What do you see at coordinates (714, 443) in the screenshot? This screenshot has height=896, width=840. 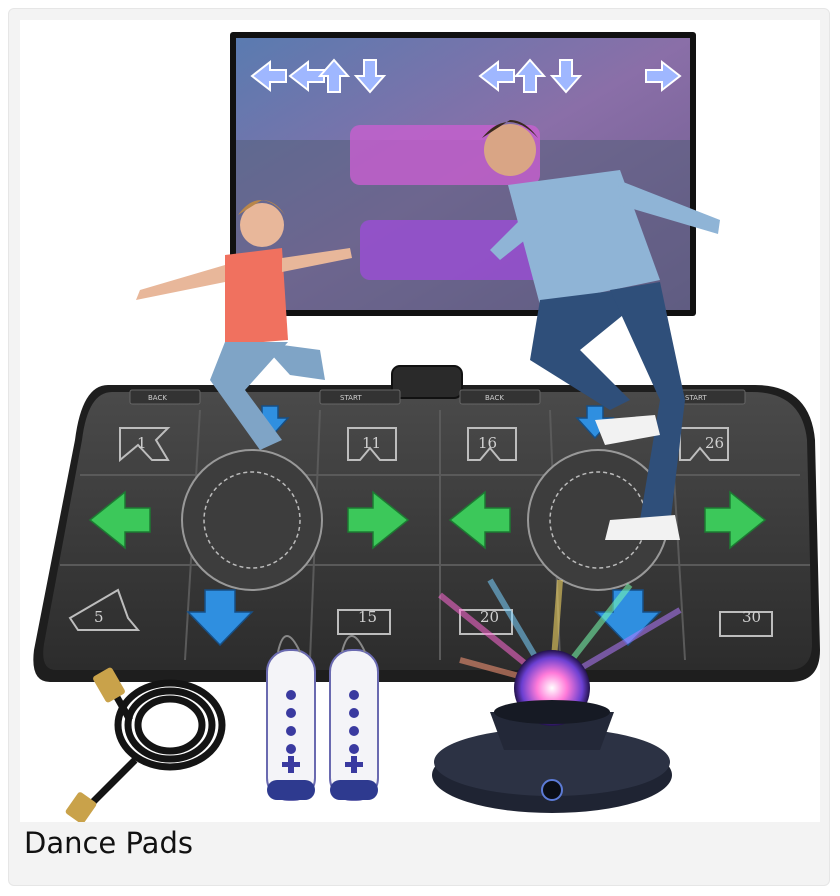 I see `pad-number: 26` at bounding box center [714, 443].